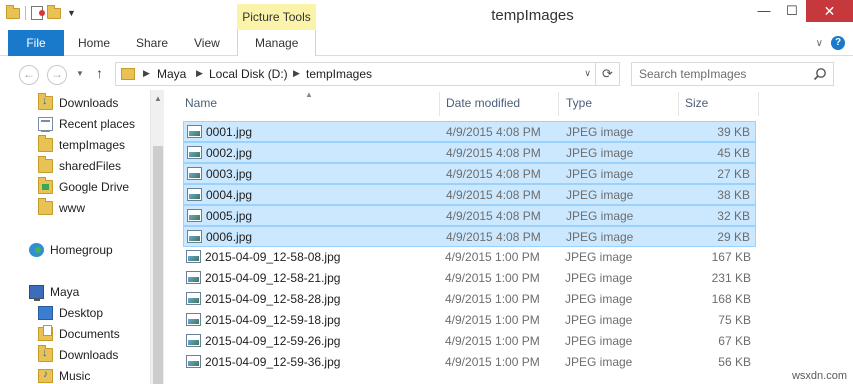  Describe the element at coordinates (532, 15) in the screenshot. I see `window-title: tempImages` at that location.